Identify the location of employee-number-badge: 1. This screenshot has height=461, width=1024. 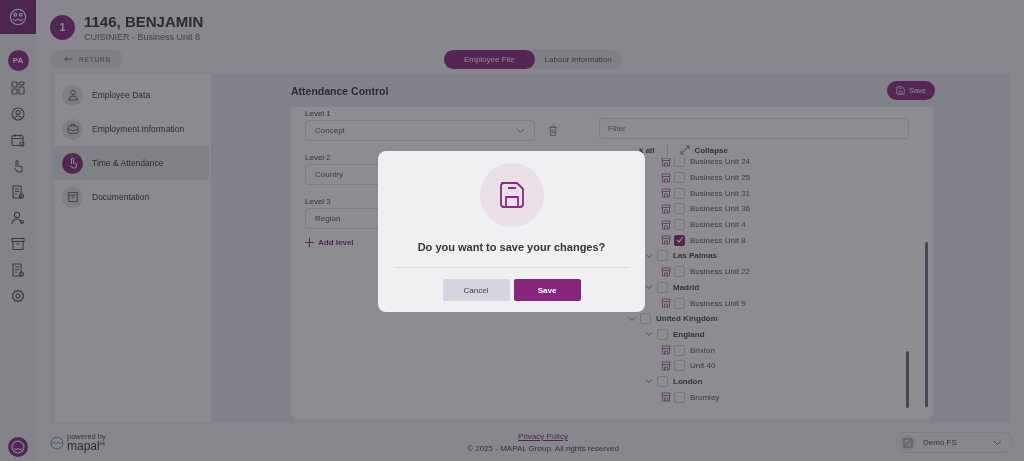
(62, 27).